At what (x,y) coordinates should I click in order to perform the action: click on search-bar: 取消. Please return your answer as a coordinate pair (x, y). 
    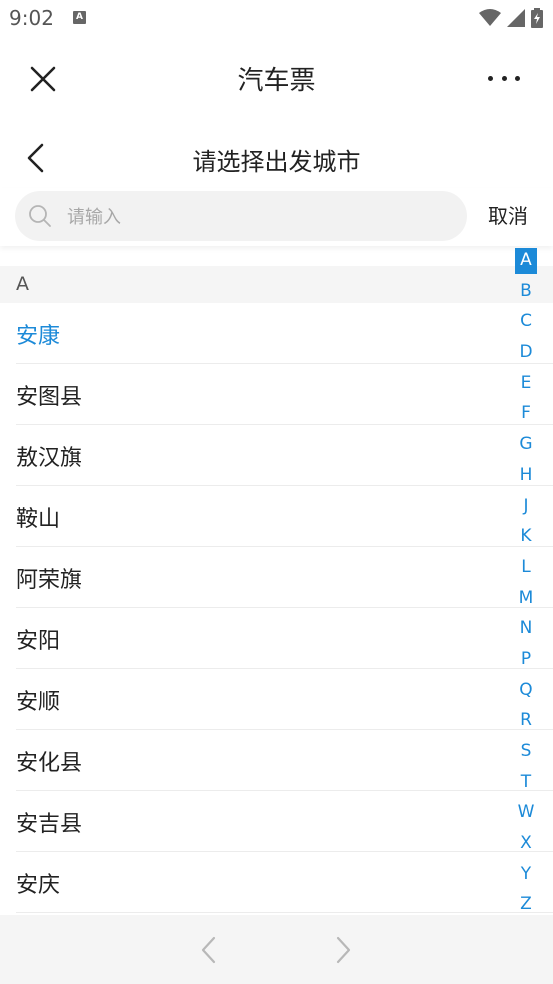
    Looking at the image, I should click on (276, 217).